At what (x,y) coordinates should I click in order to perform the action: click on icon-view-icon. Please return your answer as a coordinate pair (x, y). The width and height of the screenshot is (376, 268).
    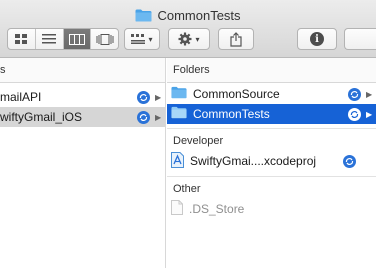
    Looking at the image, I should click on (21, 39).